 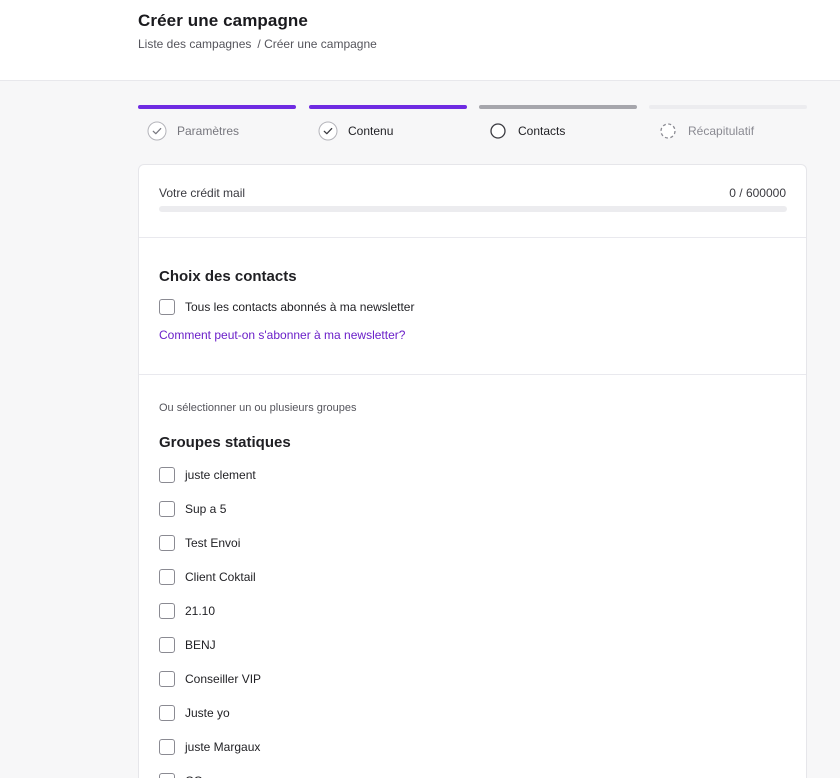 What do you see at coordinates (200, 645) in the screenshot?
I see `group-label: BENJ` at bounding box center [200, 645].